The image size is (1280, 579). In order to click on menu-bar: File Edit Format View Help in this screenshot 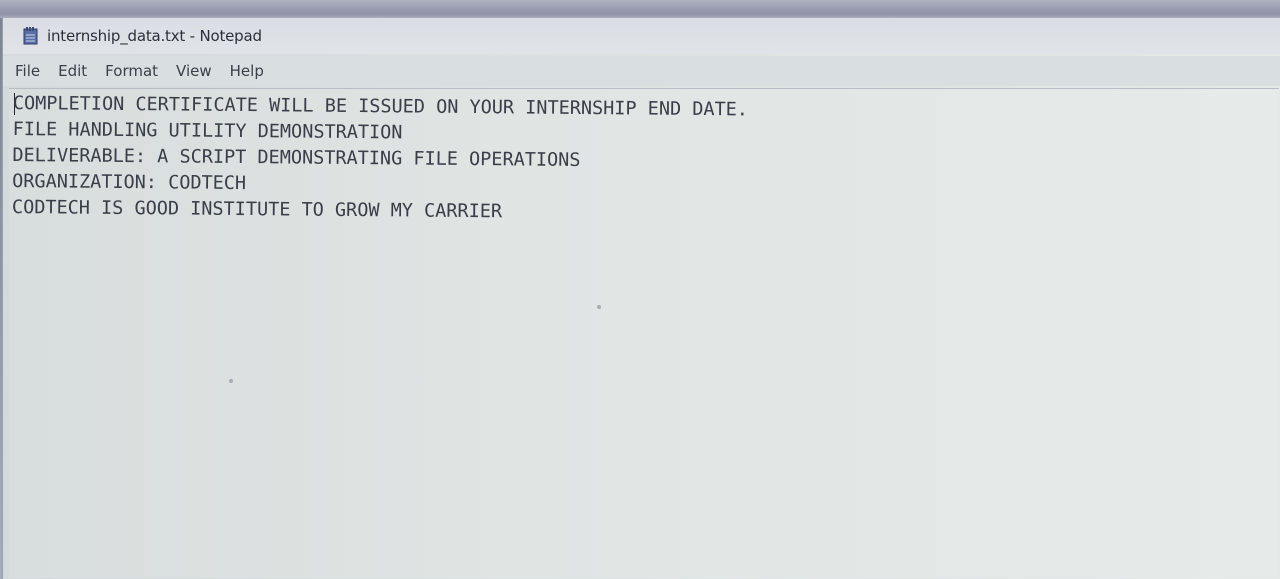, I will do `click(641, 71)`.